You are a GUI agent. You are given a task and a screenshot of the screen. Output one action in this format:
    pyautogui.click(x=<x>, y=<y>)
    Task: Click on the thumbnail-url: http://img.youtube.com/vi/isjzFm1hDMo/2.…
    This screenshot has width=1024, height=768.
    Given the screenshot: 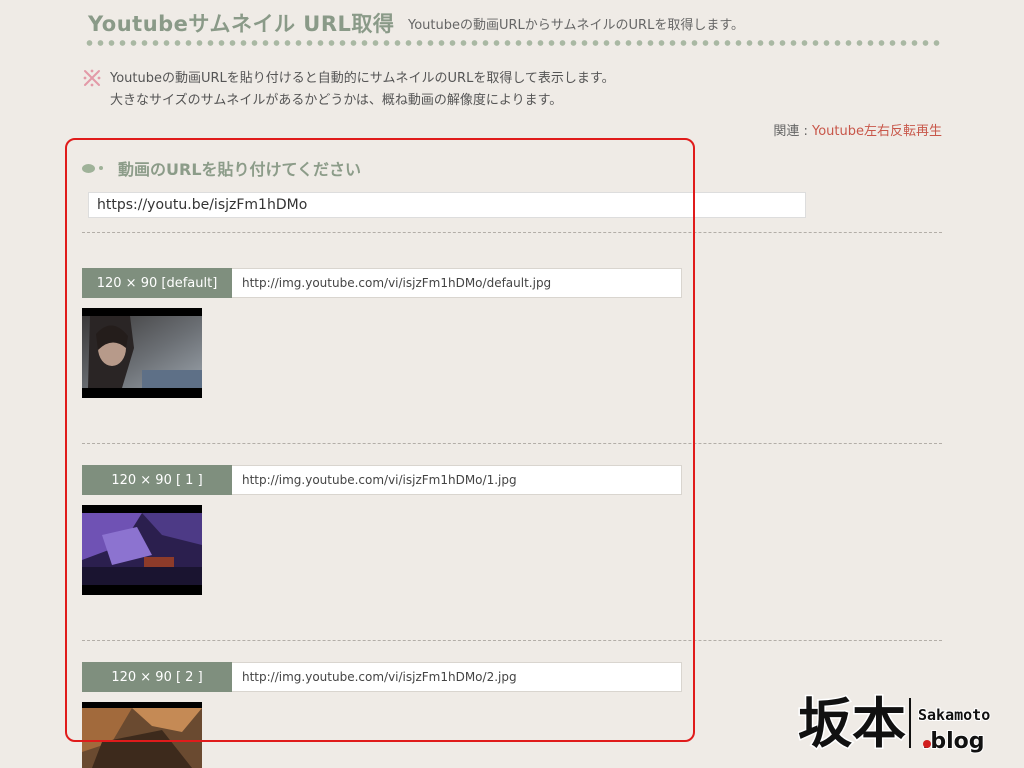 What is the action you would take?
    pyautogui.click(x=457, y=677)
    